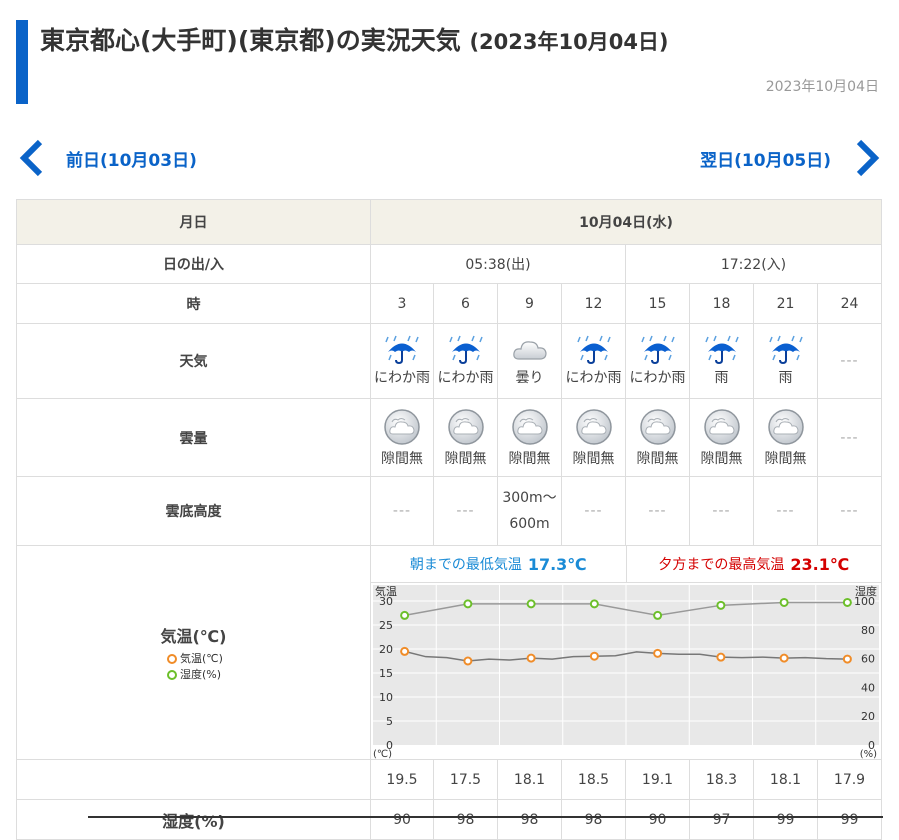 This screenshot has width=899, height=840. Describe the element at coordinates (754, 564) in the screenshot. I see `max-temp: 夕方までの最高気温 23.1℃` at that location.